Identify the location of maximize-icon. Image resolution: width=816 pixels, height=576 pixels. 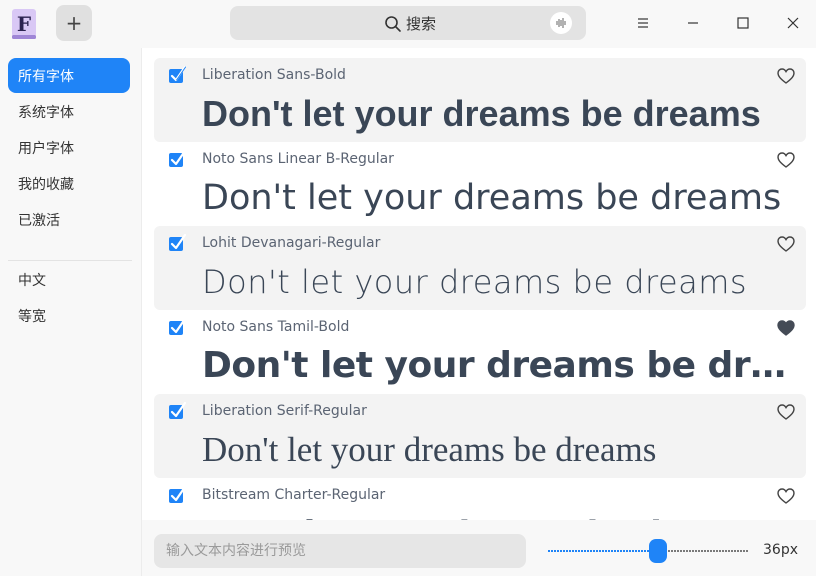
(743, 23).